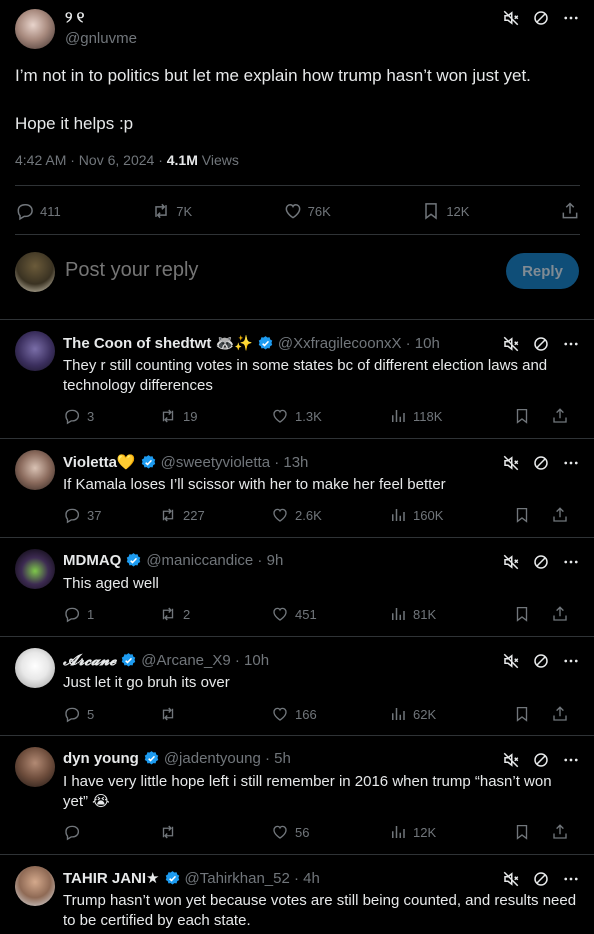 This screenshot has height=934, width=594. What do you see at coordinates (235, 462) in the screenshot?
I see `reply-handle: @sweetyvioletta · 13h` at bounding box center [235, 462].